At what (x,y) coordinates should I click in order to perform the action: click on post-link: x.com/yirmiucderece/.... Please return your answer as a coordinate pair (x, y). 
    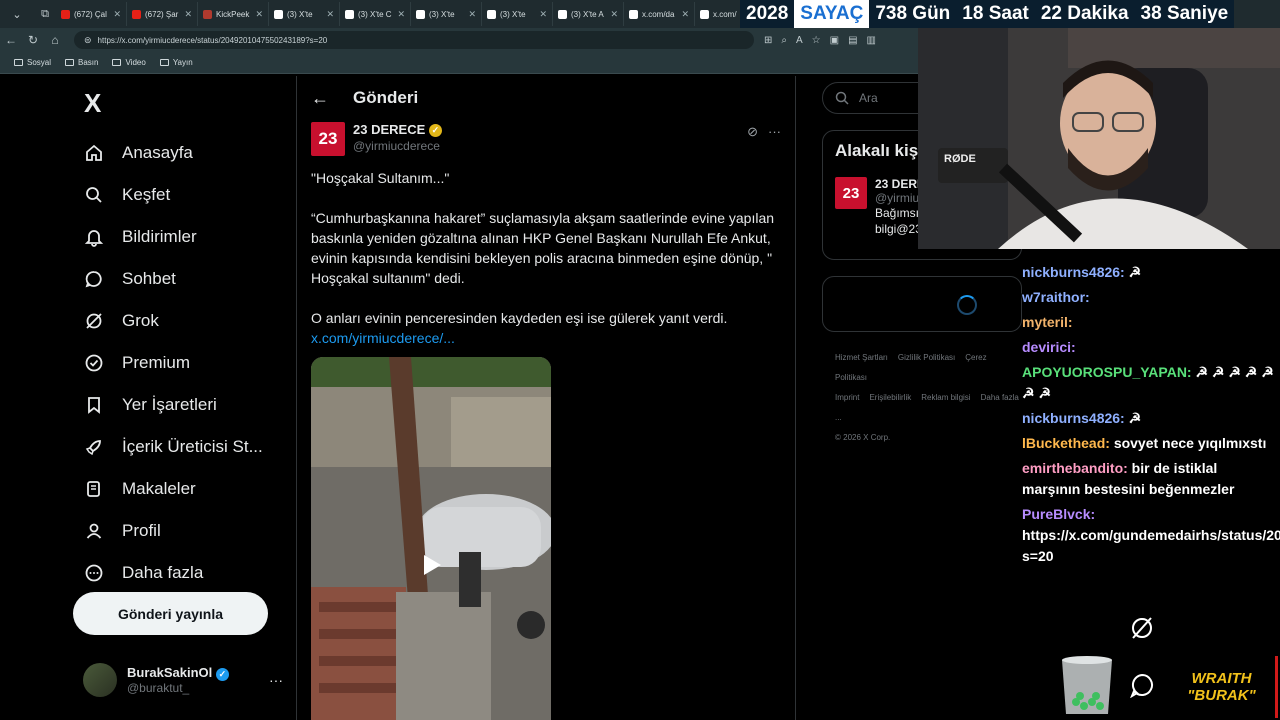
    Looking at the image, I should click on (546, 338).